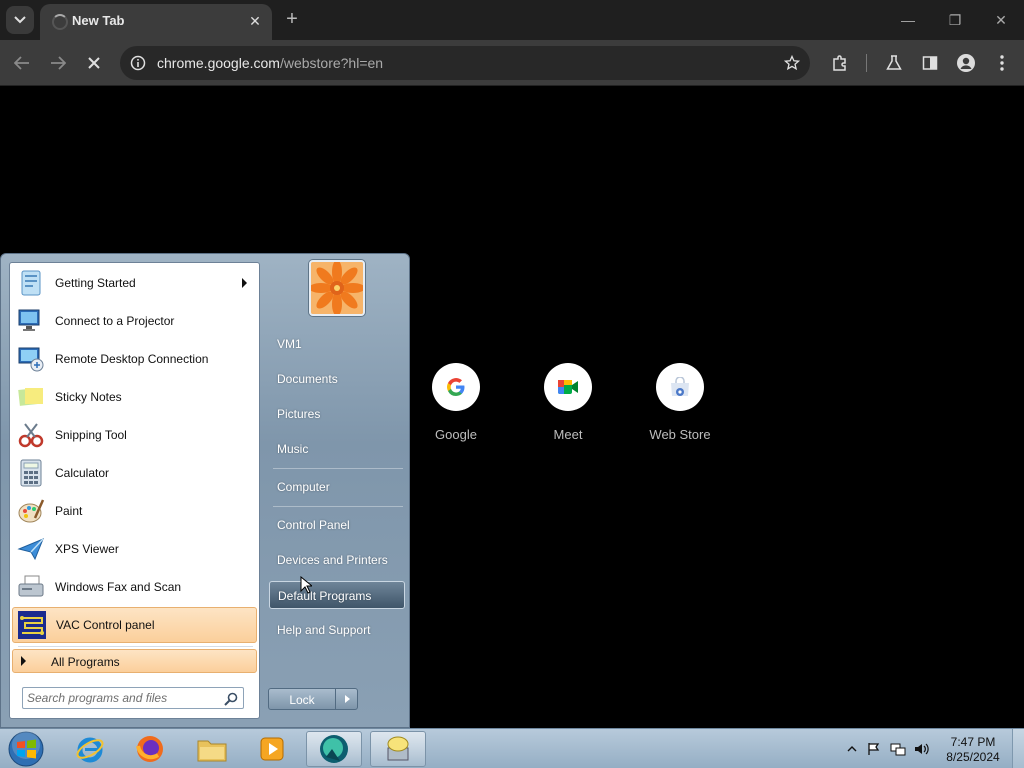 This screenshot has width=1024, height=768. What do you see at coordinates (94, 63) in the screenshot?
I see `stop-icon` at bounding box center [94, 63].